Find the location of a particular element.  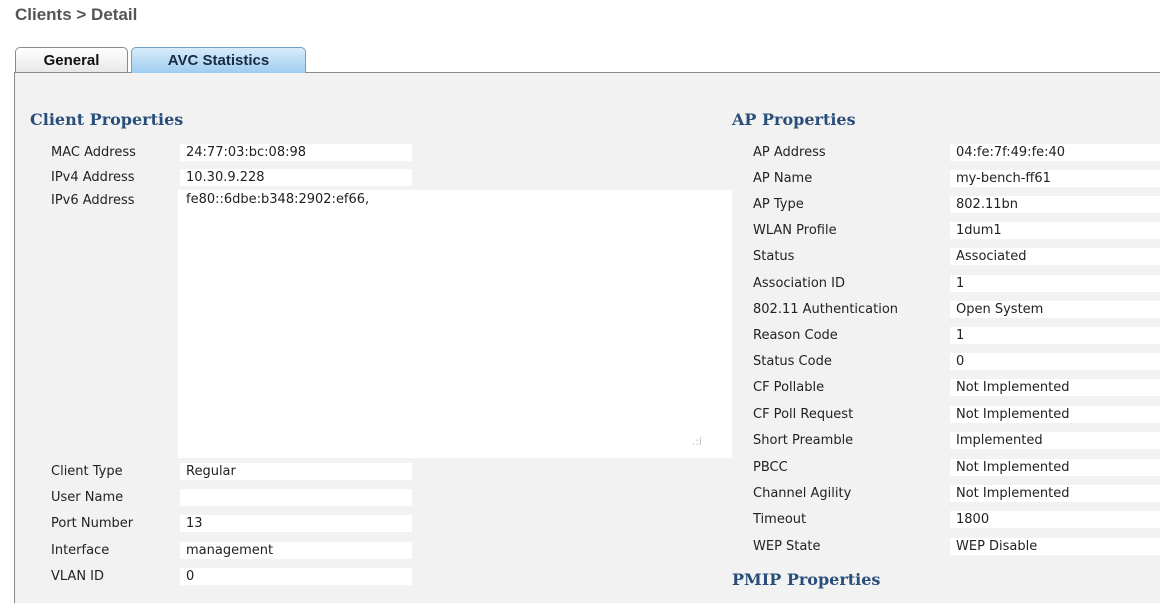

ap-value-ap-type: 802.11bn is located at coordinates (1055, 204).